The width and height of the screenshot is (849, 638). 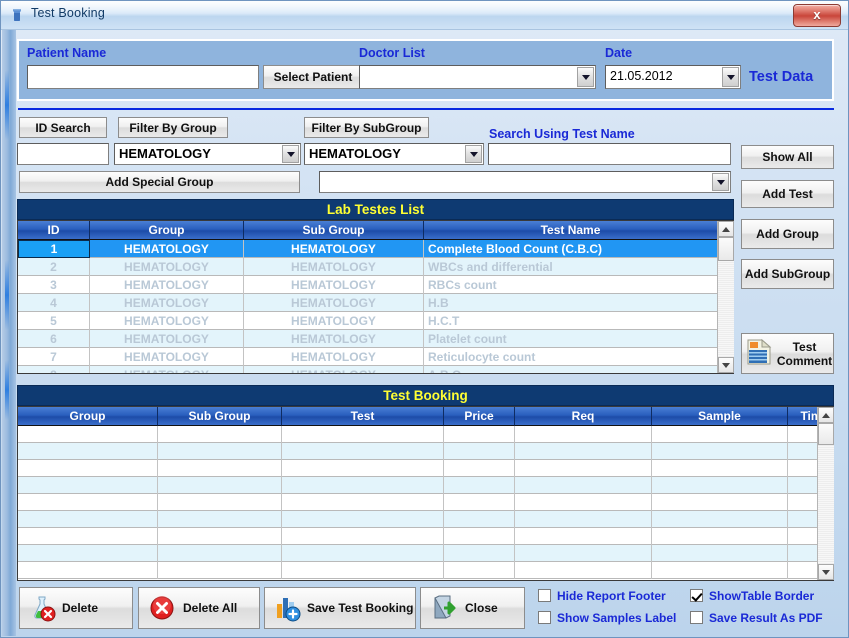 What do you see at coordinates (673, 77) in the screenshot?
I see `date-combo: 21.05.2012` at bounding box center [673, 77].